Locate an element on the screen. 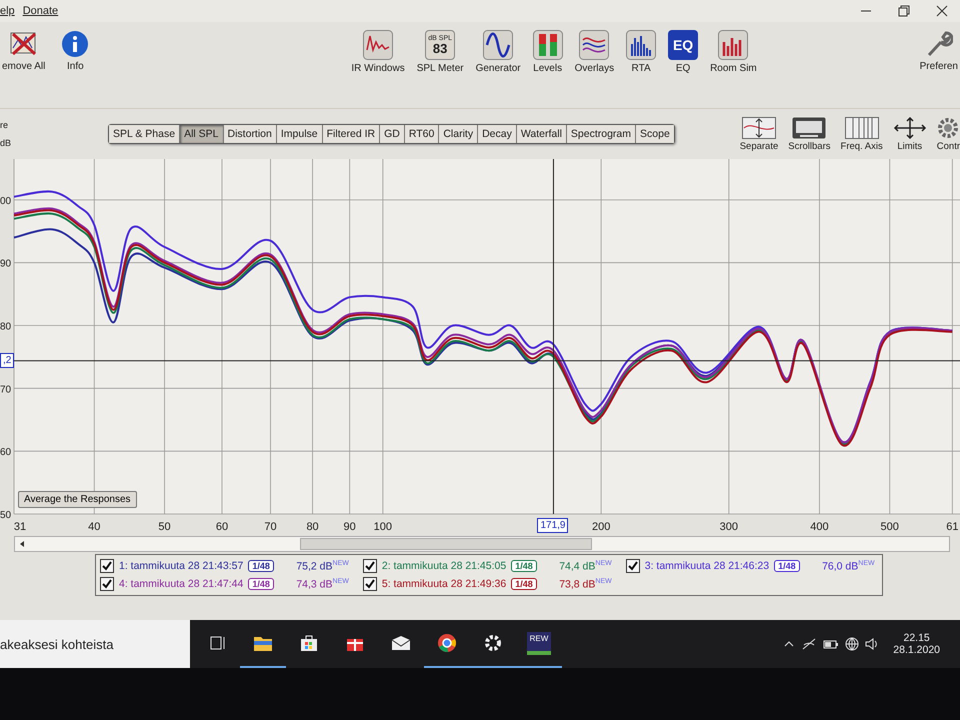 The image size is (960, 720). network-icon is located at coordinates (809, 644).